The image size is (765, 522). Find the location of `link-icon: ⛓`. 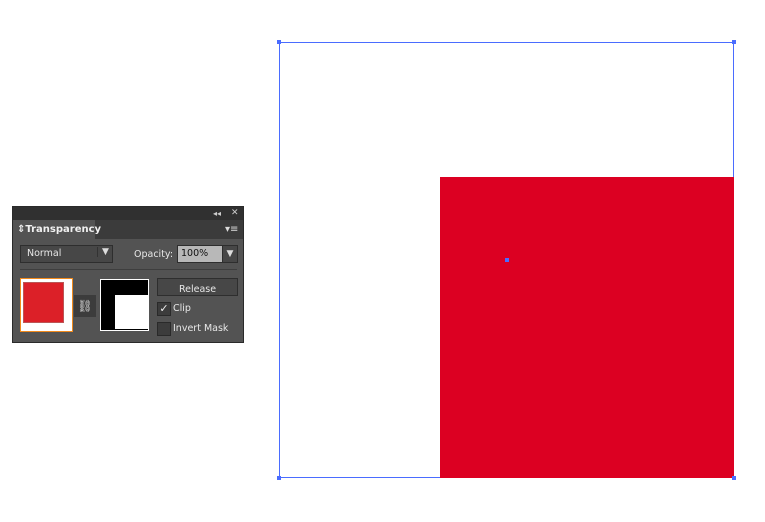

link-icon: ⛓ is located at coordinates (85, 306).